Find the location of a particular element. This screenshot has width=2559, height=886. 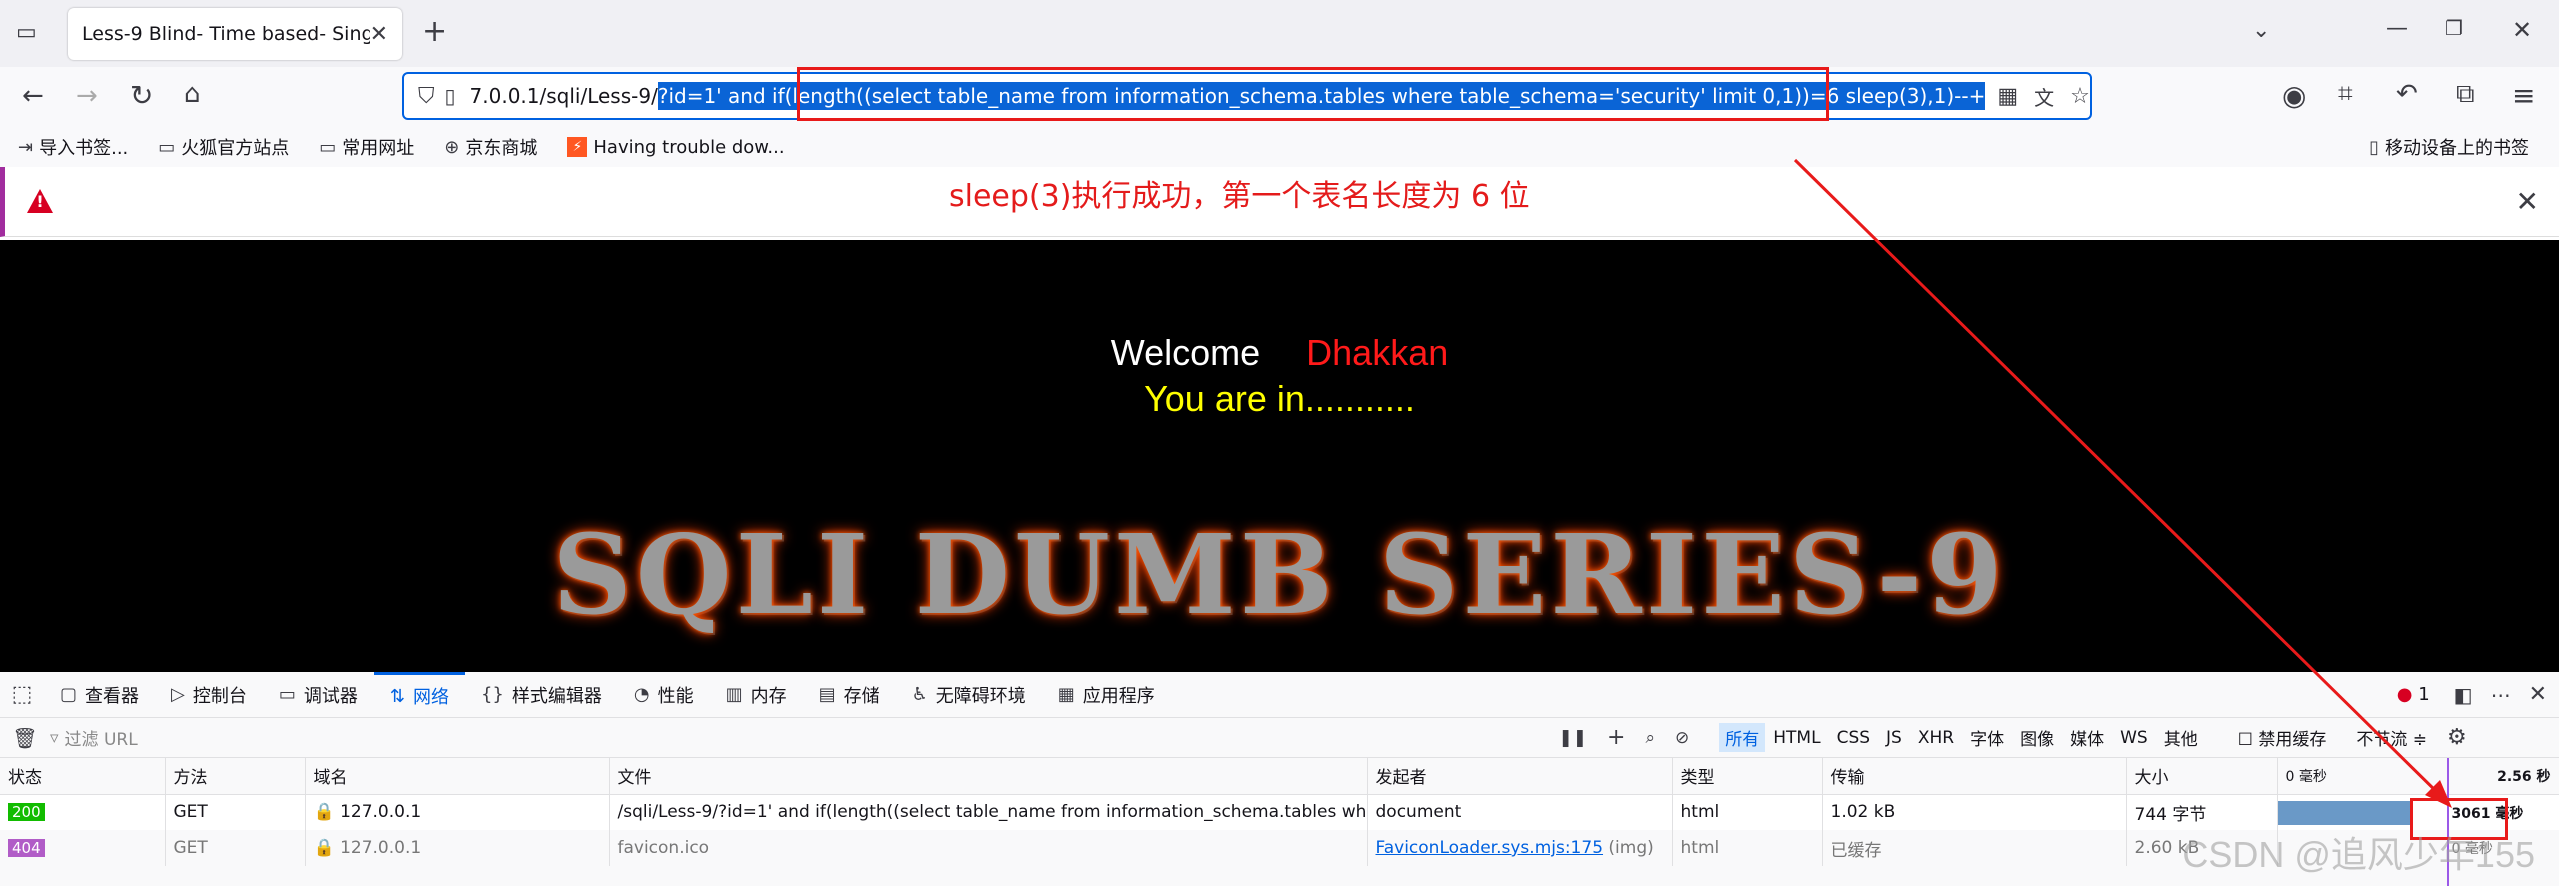

filter-css: CSS is located at coordinates (1853, 738).